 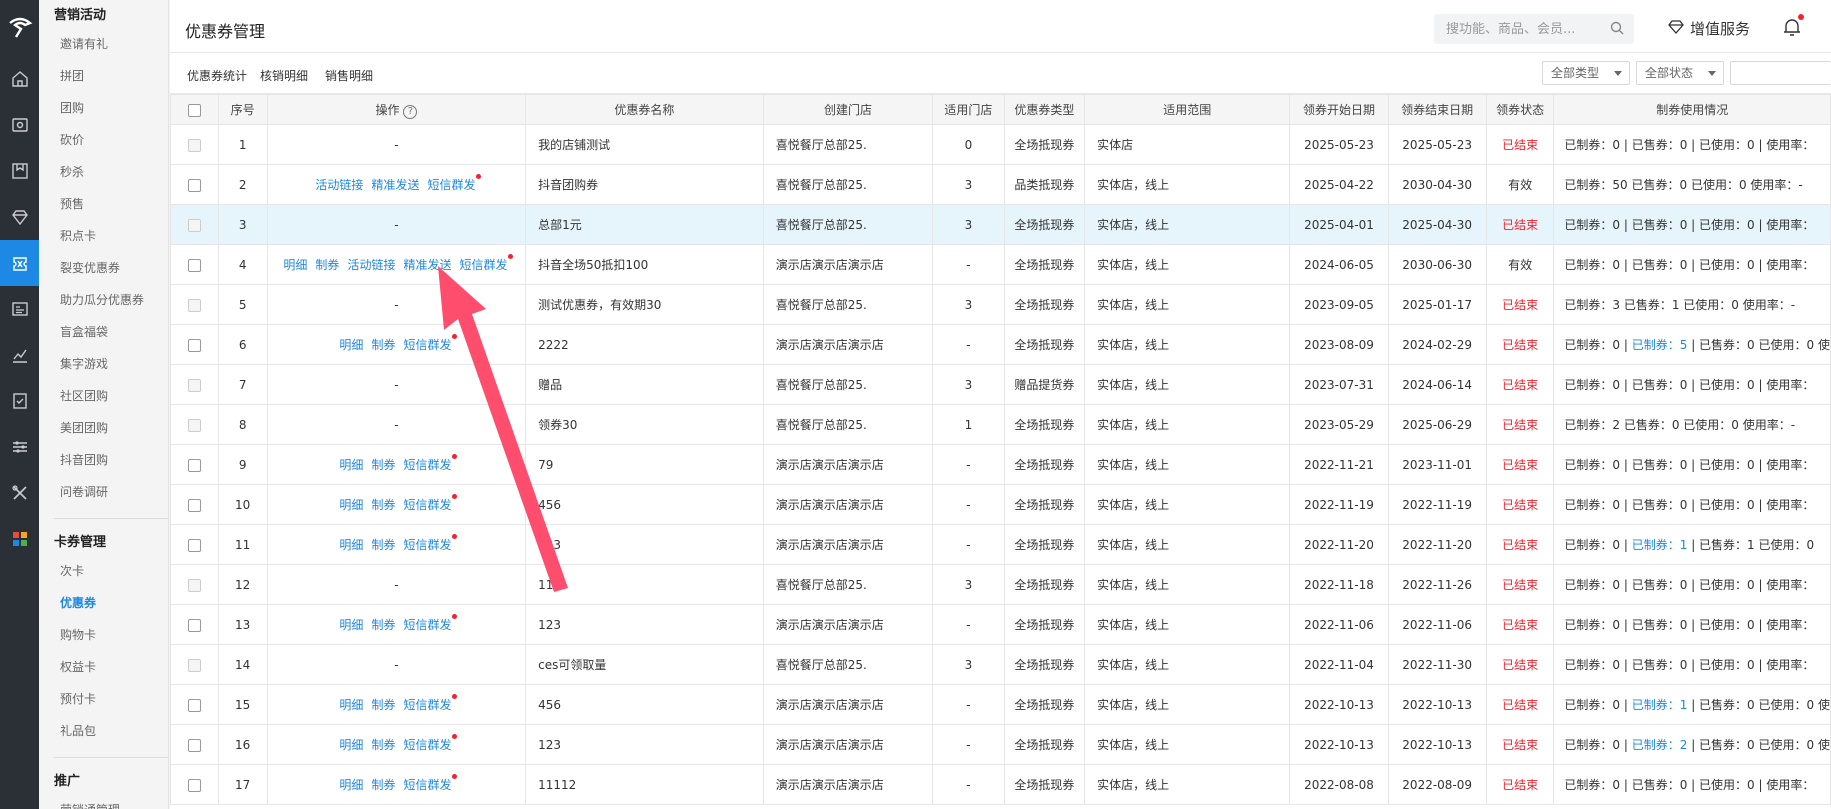 What do you see at coordinates (72, 171) in the screenshot?
I see `submenu-item: 秒杀` at bounding box center [72, 171].